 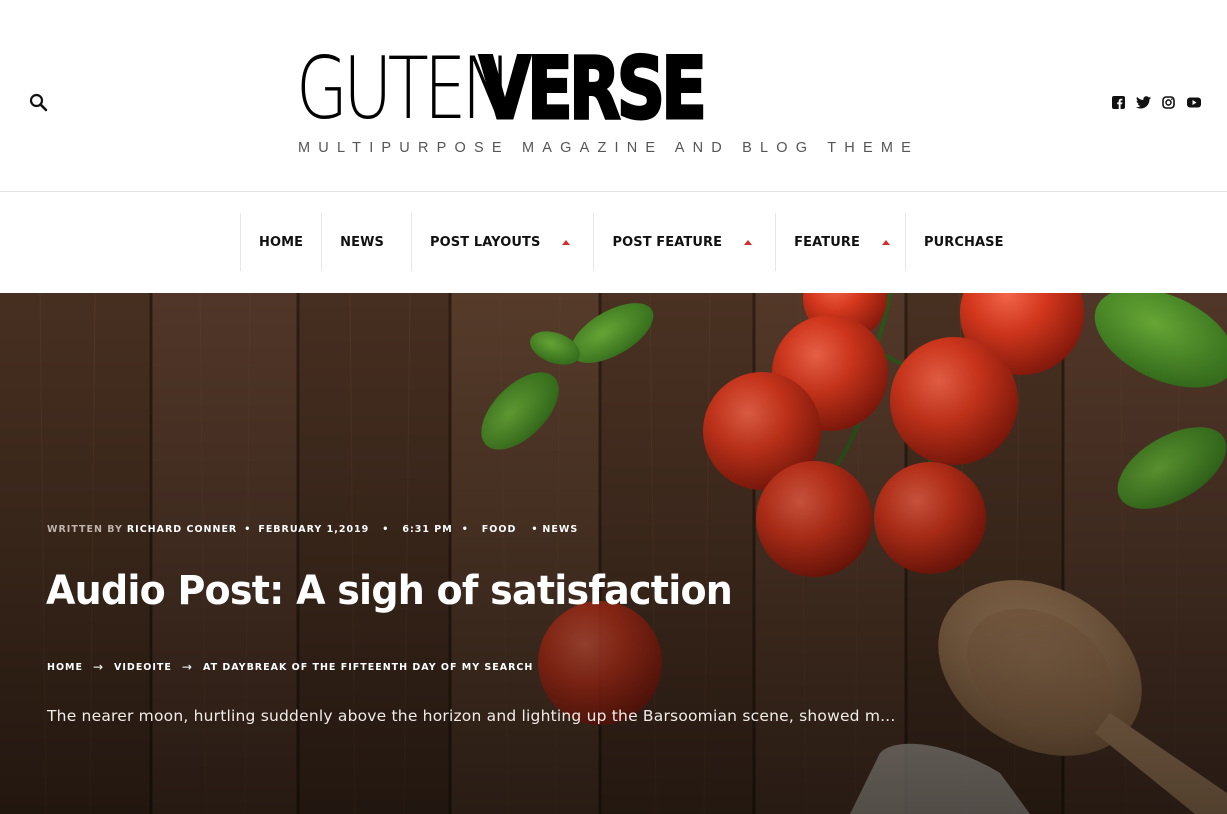 I want to click on social-links, so click(x=1156, y=102).